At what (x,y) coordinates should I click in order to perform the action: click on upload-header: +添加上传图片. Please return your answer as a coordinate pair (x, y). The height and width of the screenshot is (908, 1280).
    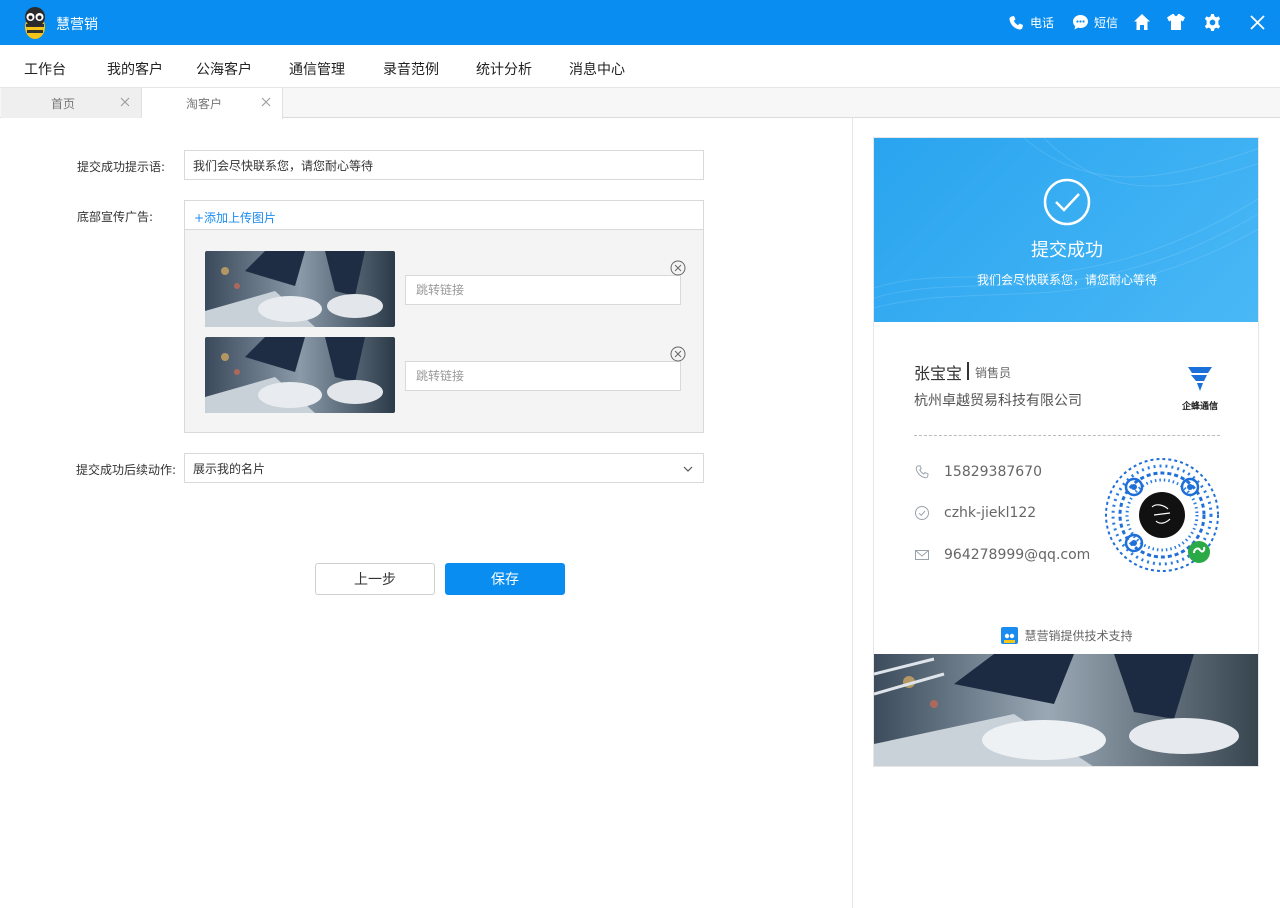
    Looking at the image, I should click on (444, 215).